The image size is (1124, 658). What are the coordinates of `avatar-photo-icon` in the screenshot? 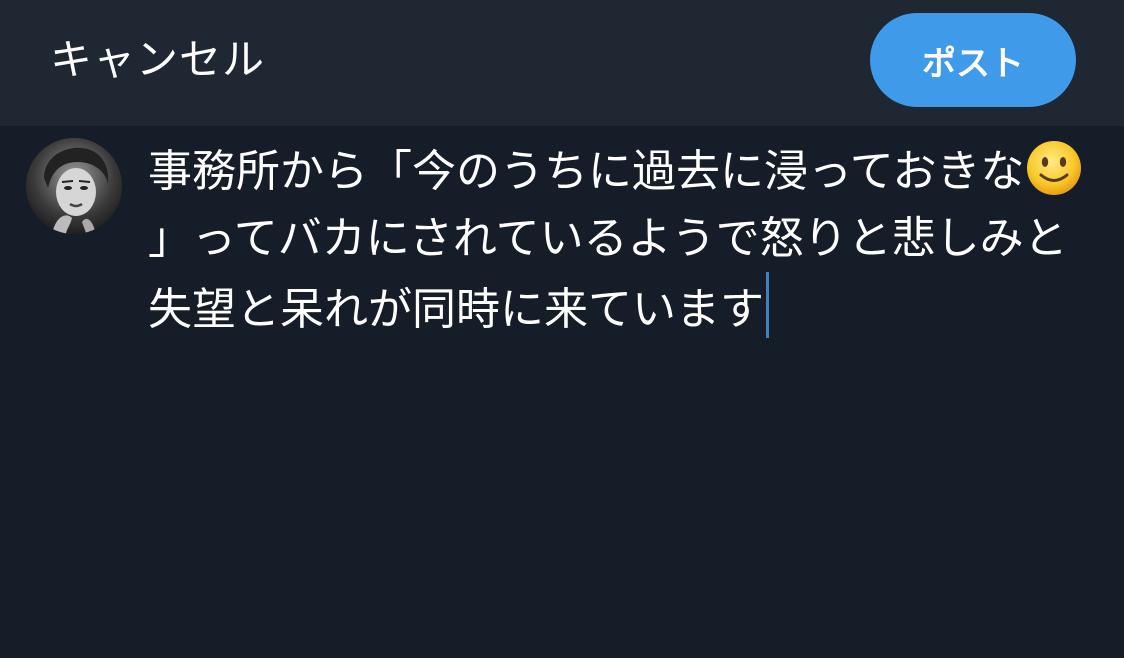 It's located at (74, 186).